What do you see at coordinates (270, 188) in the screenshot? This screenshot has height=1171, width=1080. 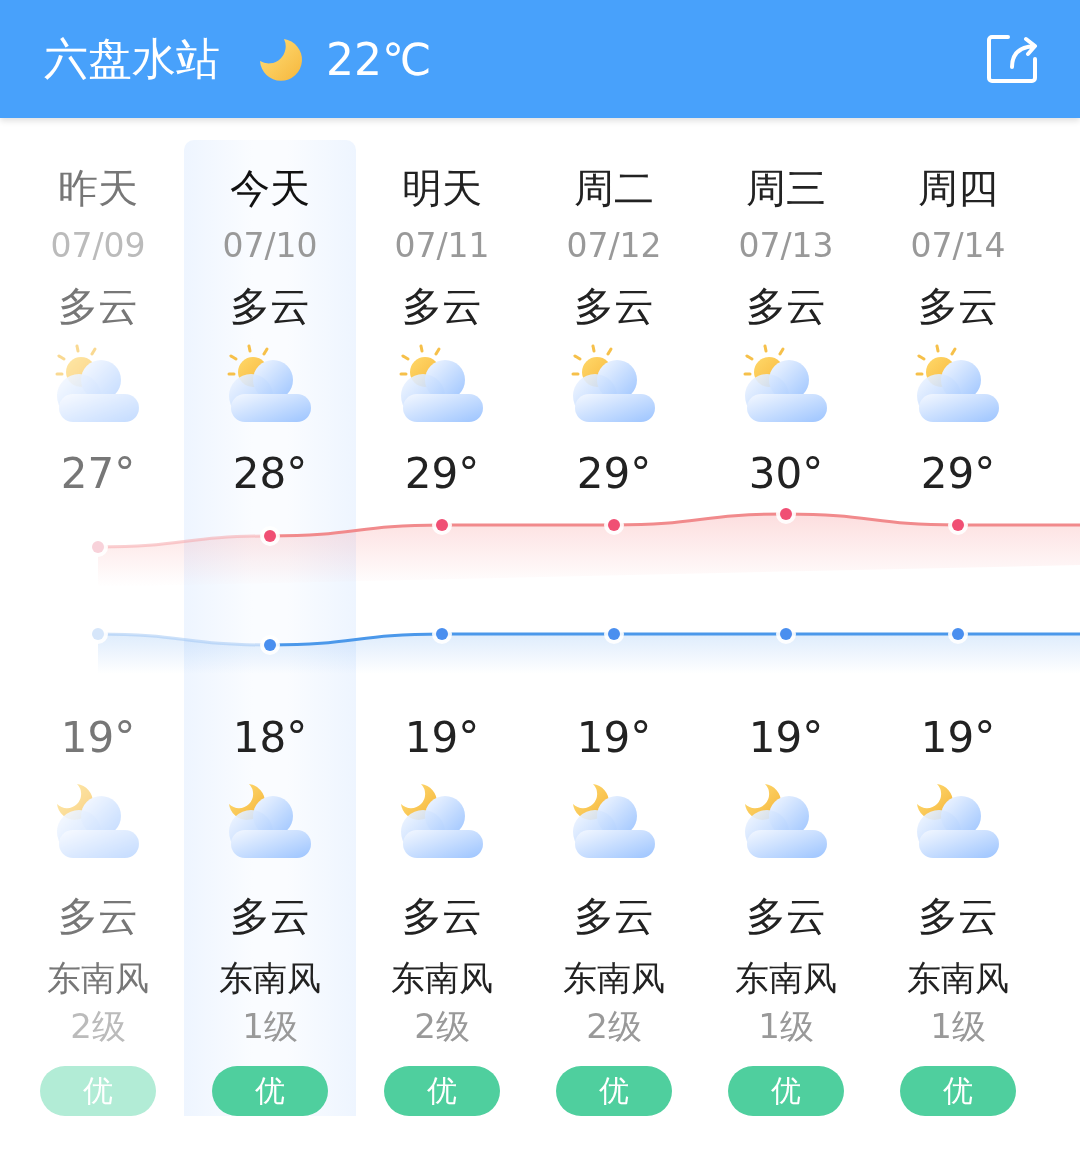 I see `day-name: 今天` at bounding box center [270, 188].